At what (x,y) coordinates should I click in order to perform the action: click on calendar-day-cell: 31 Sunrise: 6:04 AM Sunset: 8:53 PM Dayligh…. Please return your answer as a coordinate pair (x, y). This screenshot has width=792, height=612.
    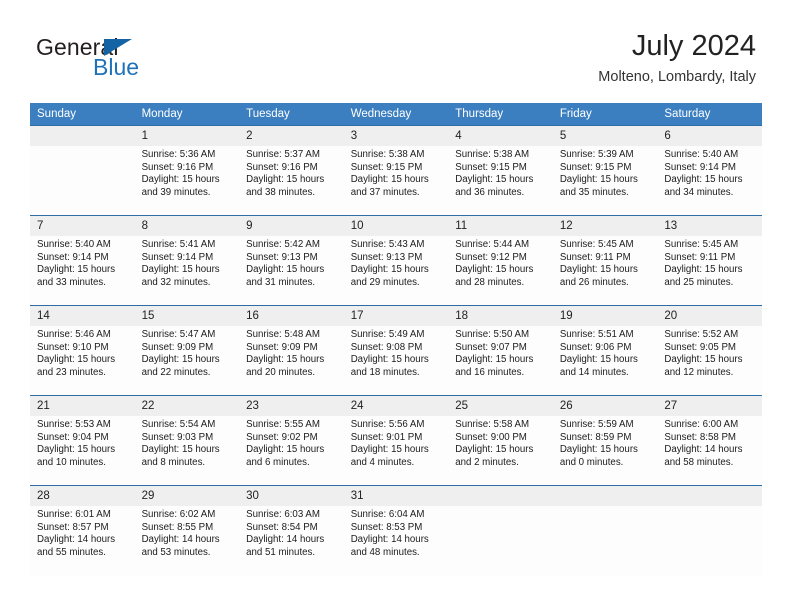
    Looking at the image, I should click on (396, 530).